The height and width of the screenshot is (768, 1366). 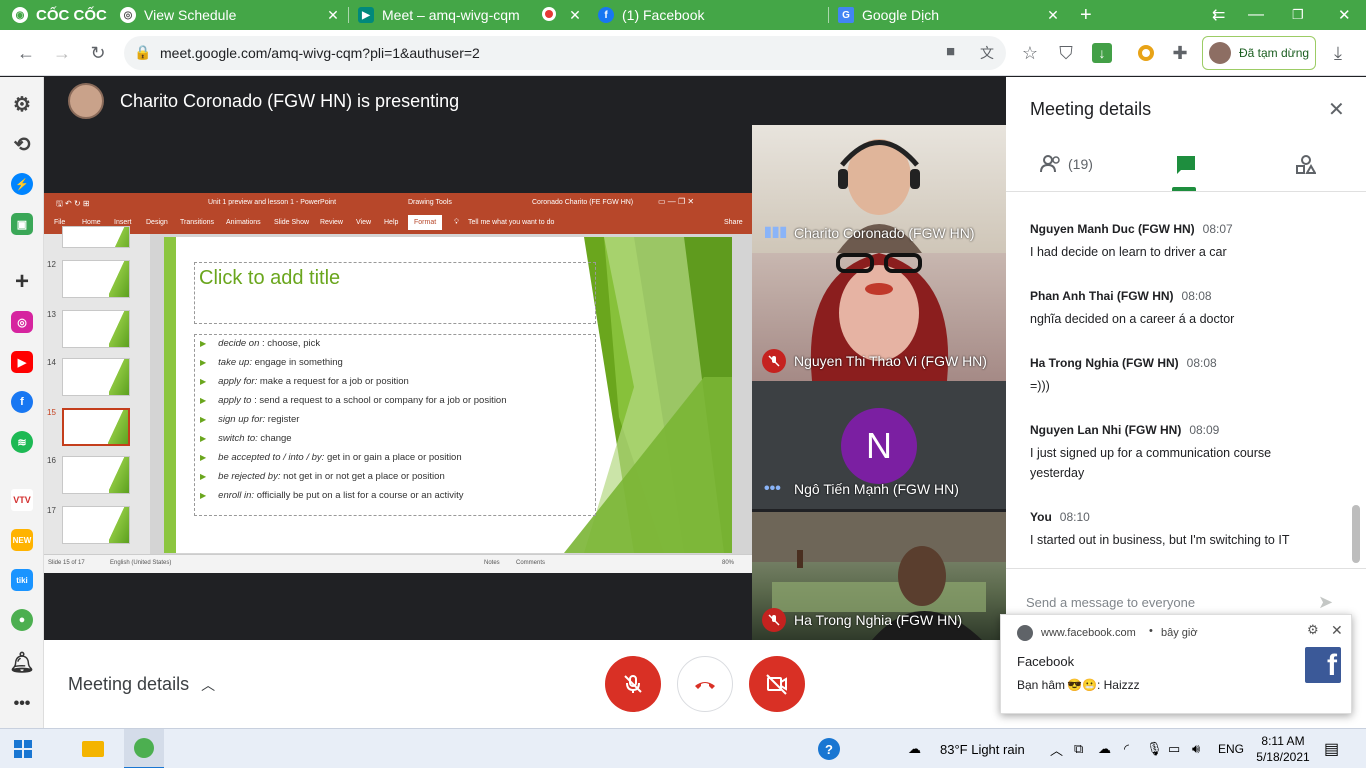 What do you see at coordinates (633, 684) in the screenshot?
I see `mic-toggle-button` at bounding box center [633, 684].